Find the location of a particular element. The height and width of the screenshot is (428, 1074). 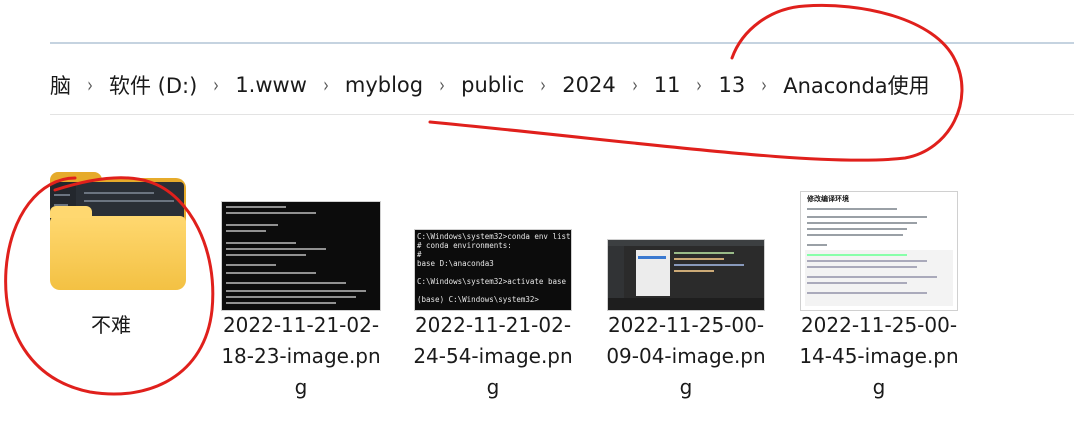

breadcrumb-item: 11 is located at coordinates (667, 85).